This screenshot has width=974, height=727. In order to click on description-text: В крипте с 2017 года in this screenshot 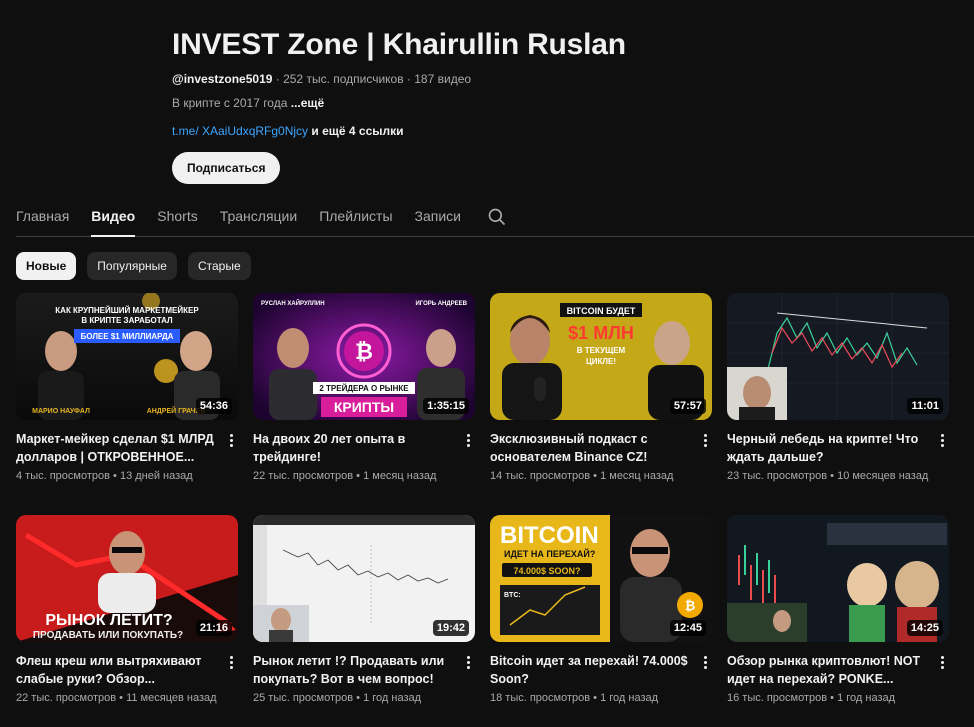, I will do `click(230, 103)`.